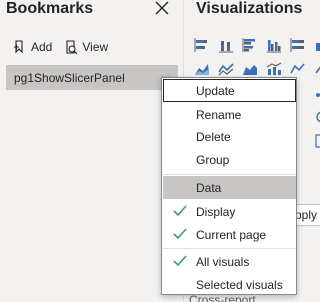 The width and height of the screenshot is (320, 302). I want to click on menu-item-label: Delete, so click(213, 136).